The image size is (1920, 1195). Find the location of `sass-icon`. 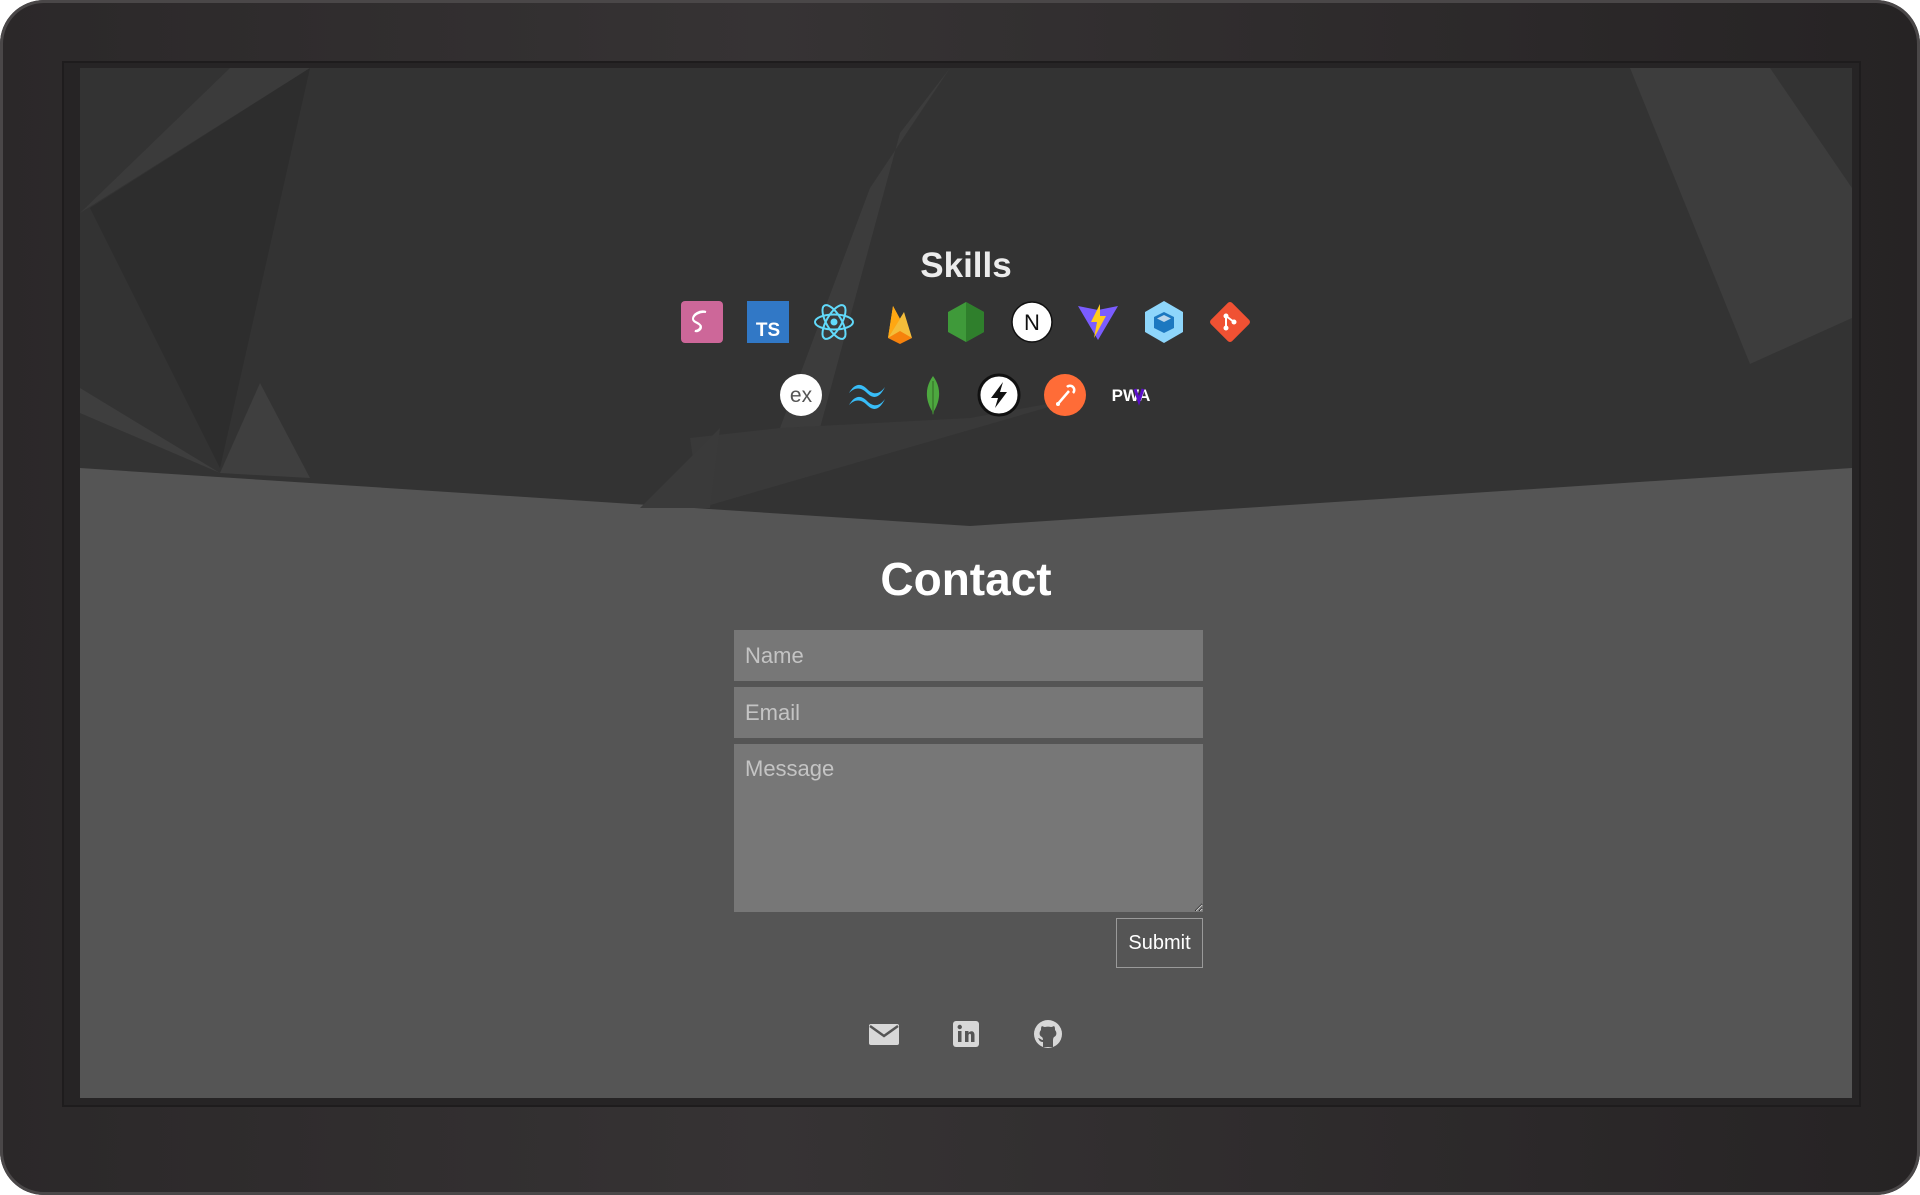

sass-icon is located at coordinates (702, 322).